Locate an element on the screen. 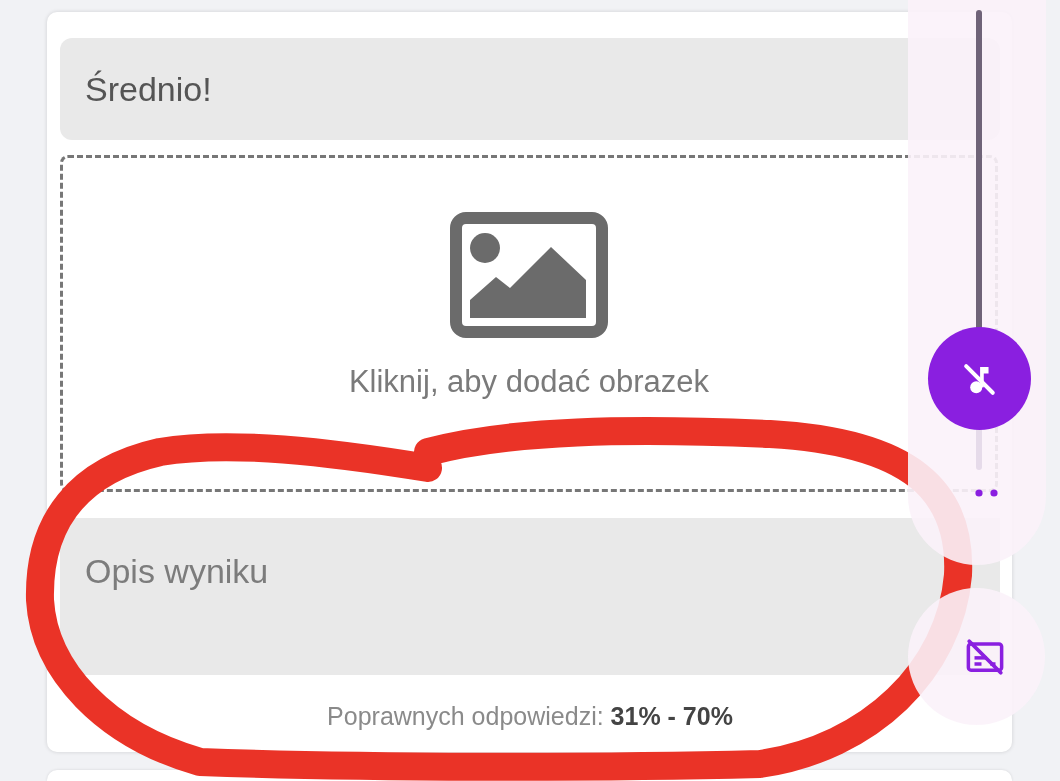 The image size is (1060, 781). dots-icon is located at coordinates (987, 493).